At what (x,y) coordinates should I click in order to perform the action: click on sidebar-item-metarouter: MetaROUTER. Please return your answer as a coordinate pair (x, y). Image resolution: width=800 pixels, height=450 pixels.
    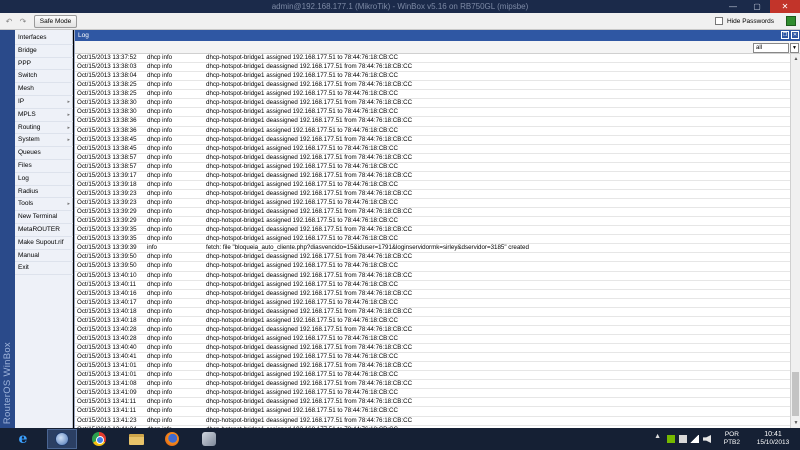
    Looking at the image, I should click on (44, 230).